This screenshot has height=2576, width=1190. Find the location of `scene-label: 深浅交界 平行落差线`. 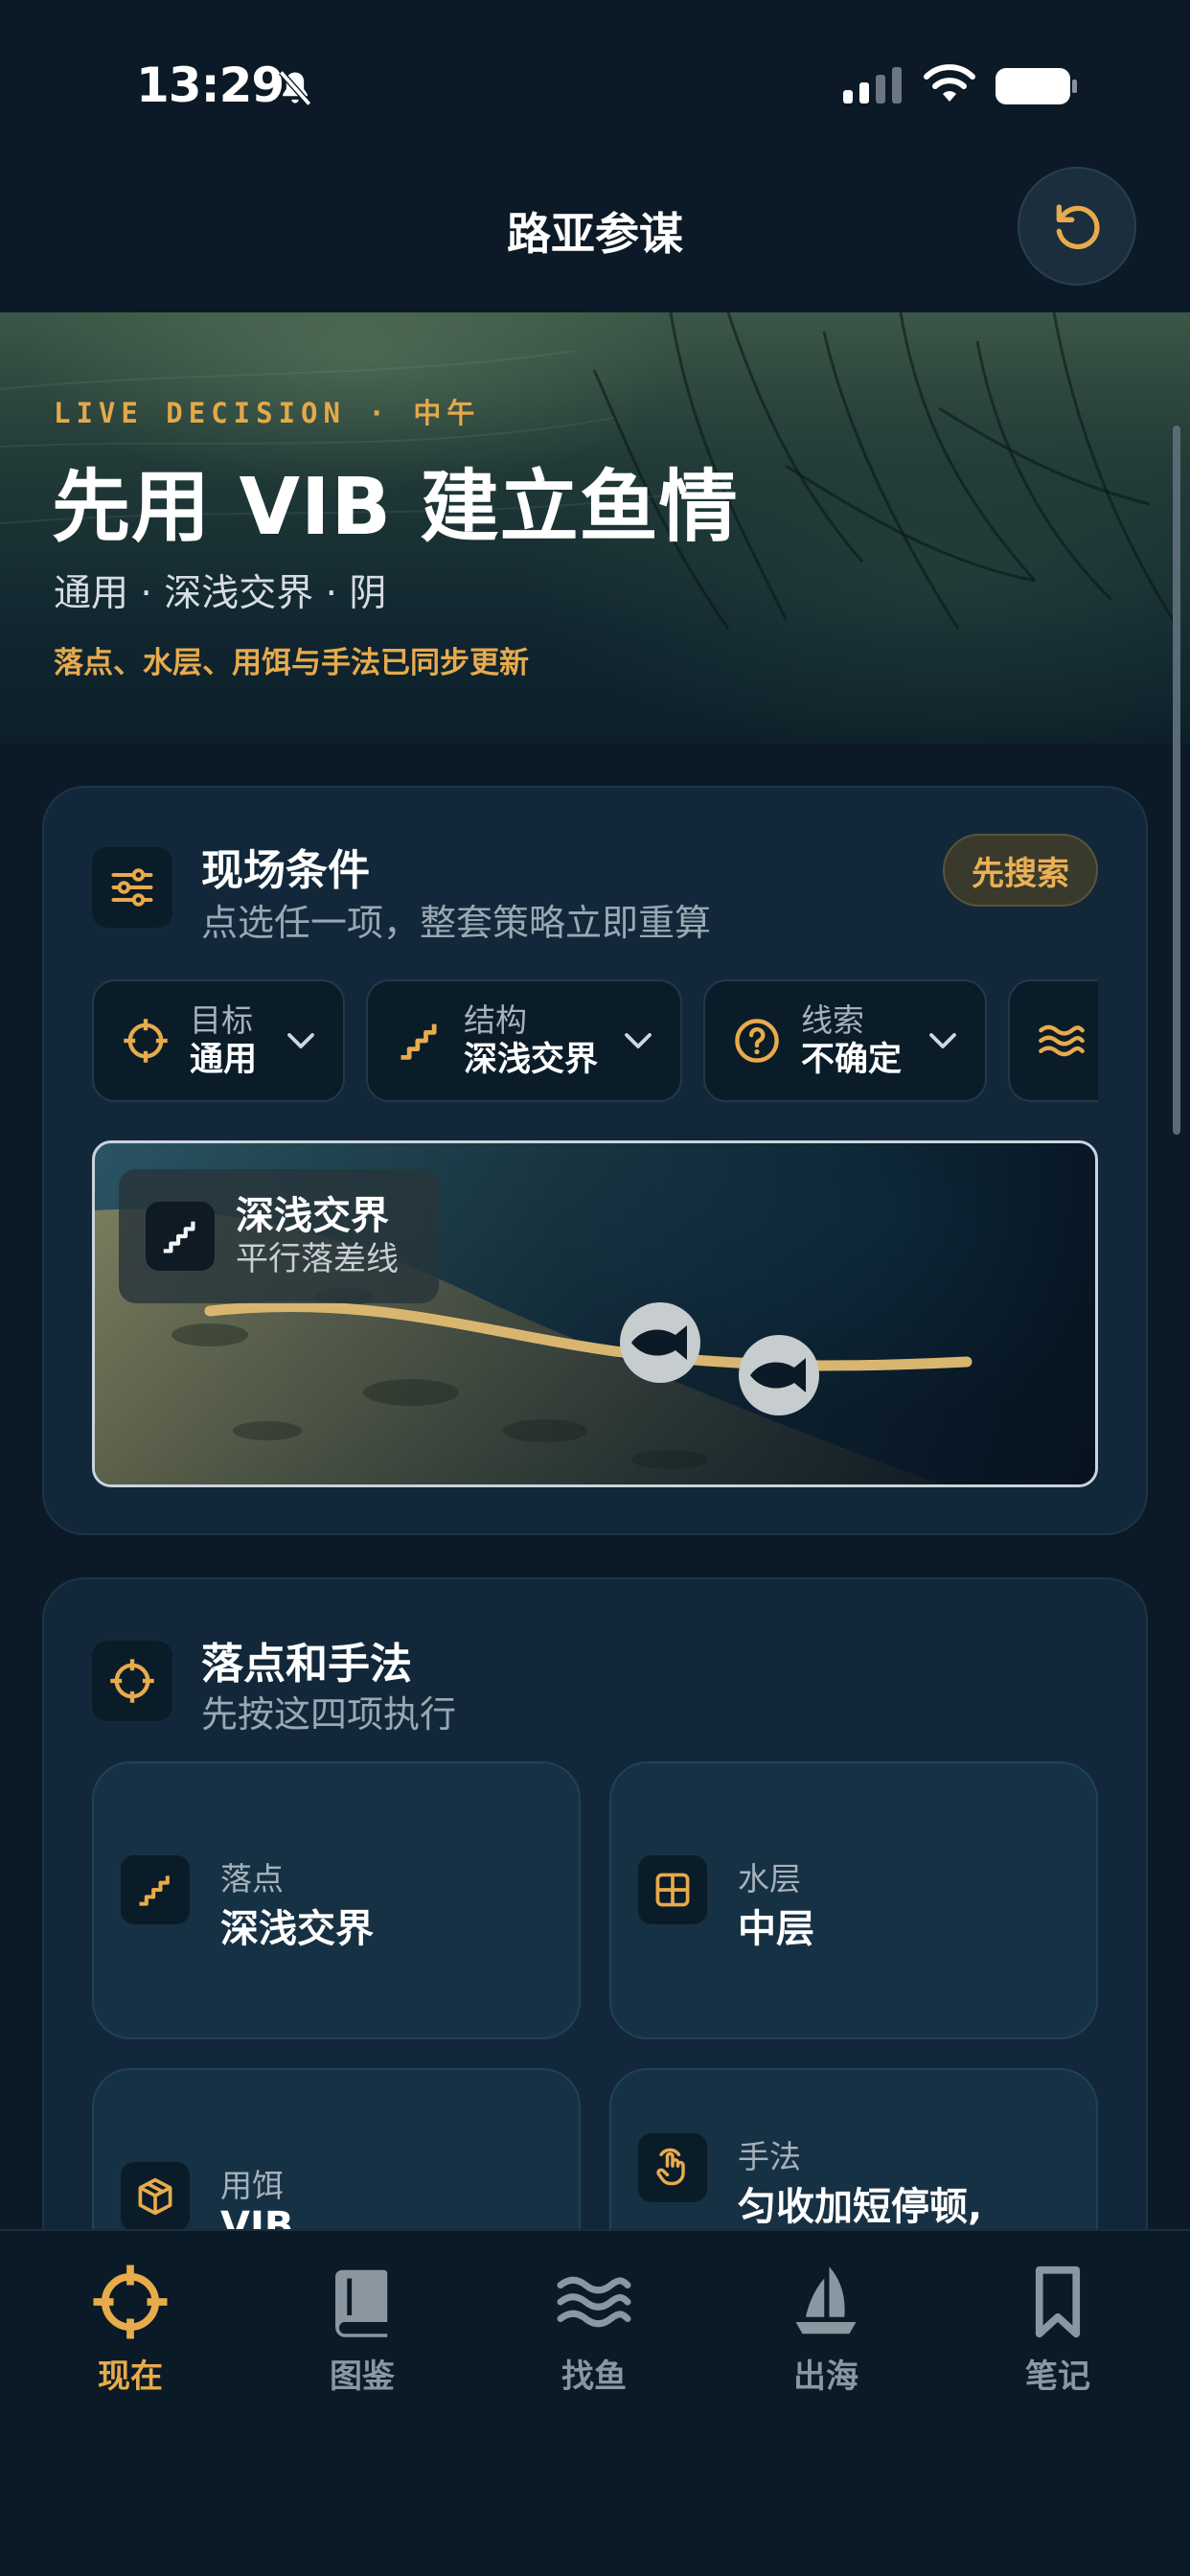

scene-label: 深浅交界 平行落差线 is located at coordinates (279, 1236).